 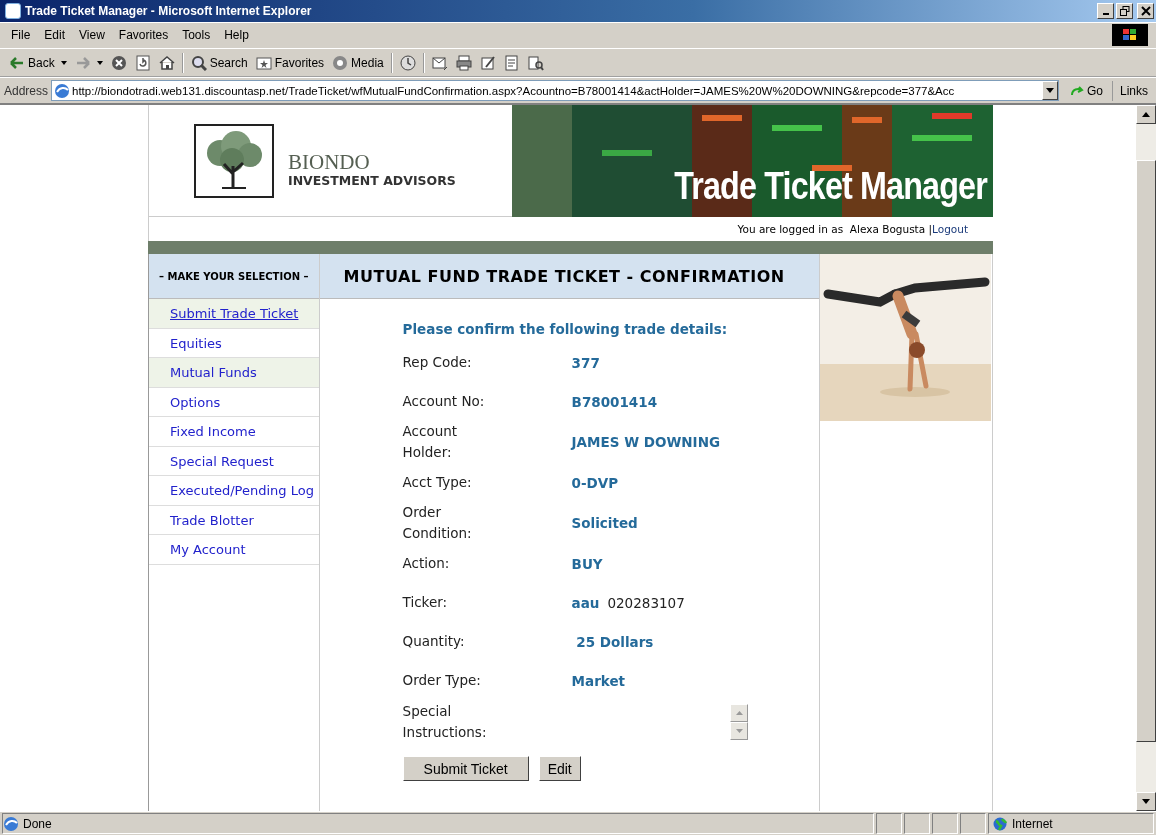 I want to click on go-arrow-icon, so click(x=1076, y=90).